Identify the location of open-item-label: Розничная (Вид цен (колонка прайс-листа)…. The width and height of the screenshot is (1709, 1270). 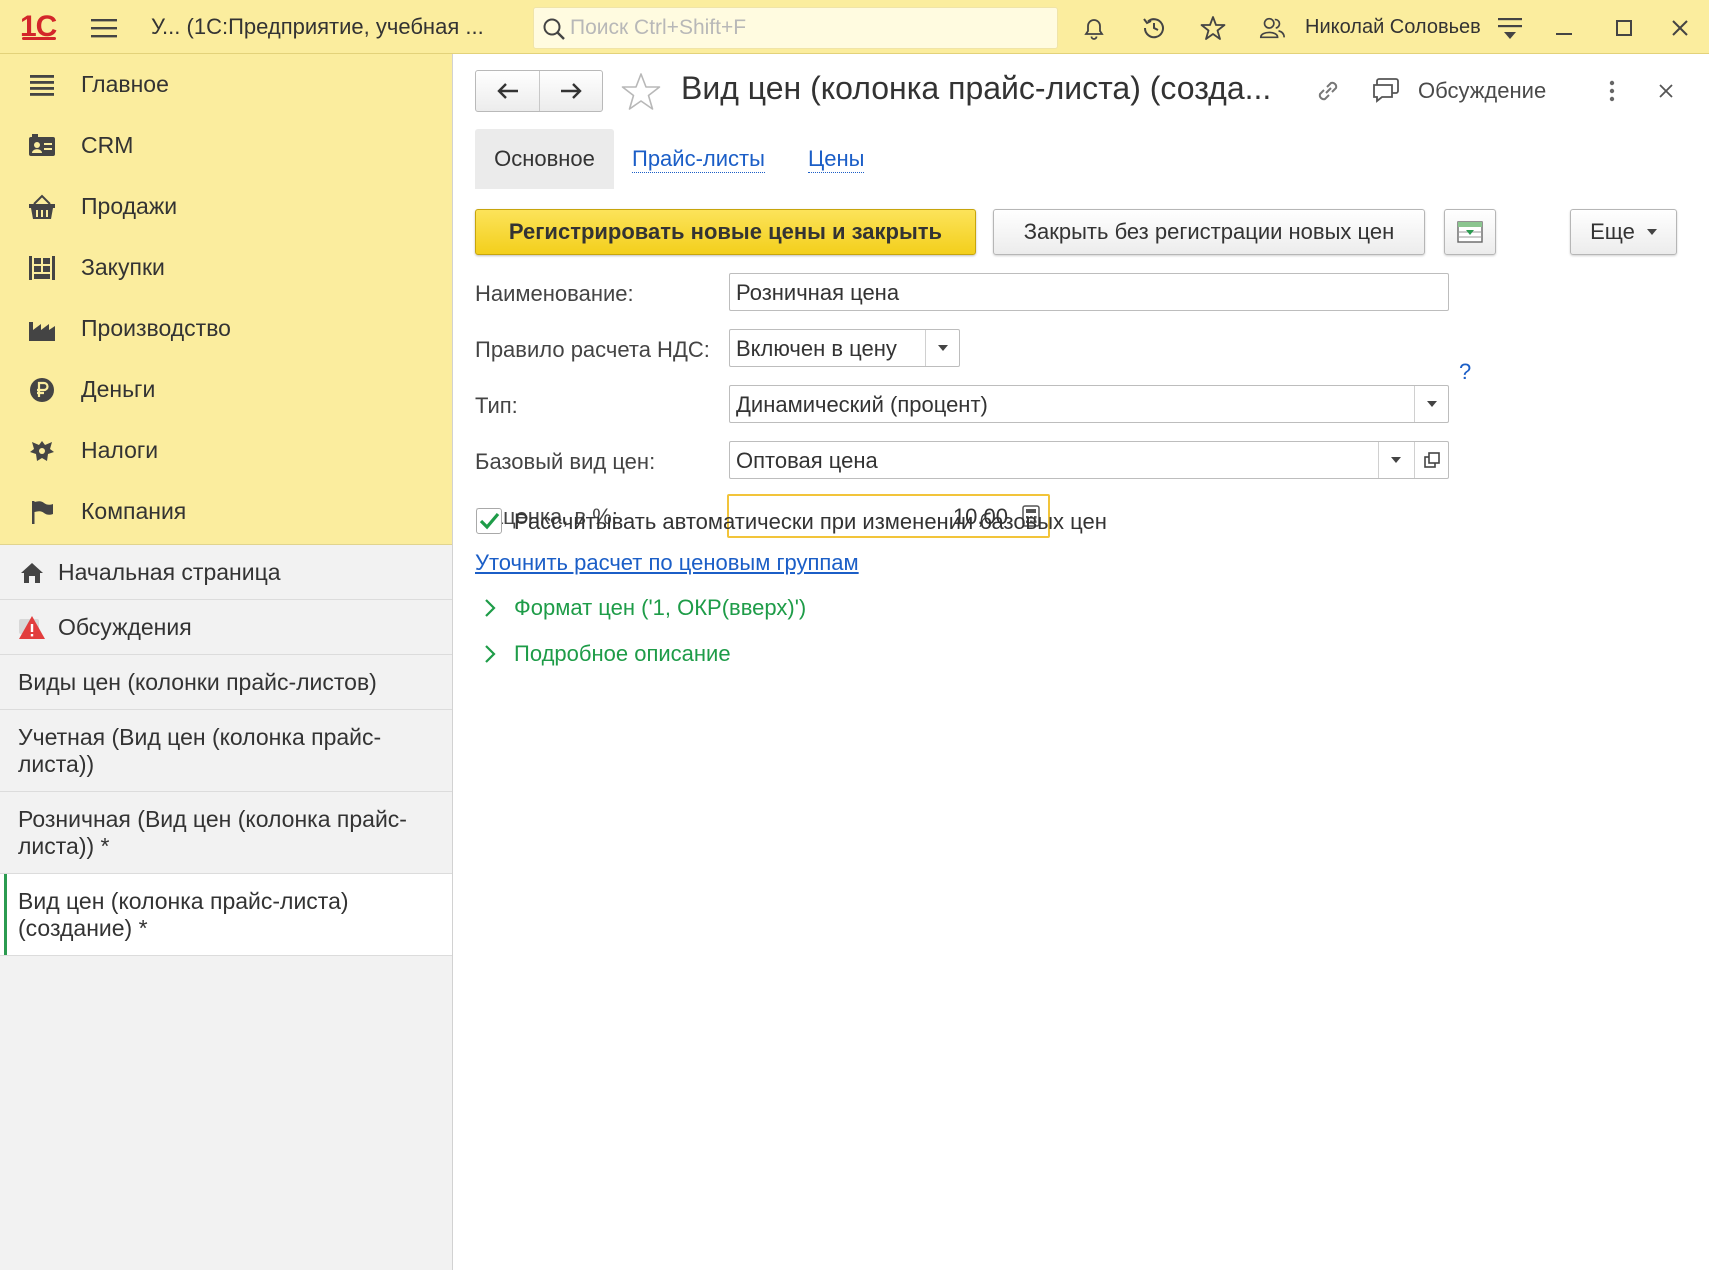
(212, 832).